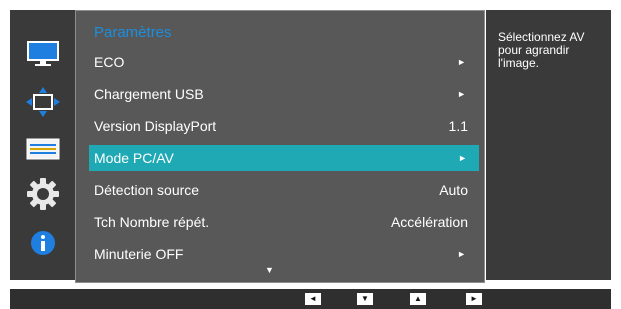 This screenshot has height=309, width=621. What do you see at coordinates (281, 126) in the screenshot?
I see `menu-item-displayport-version: Version DisplayPort 1.1` at bounding box center [281, 126].